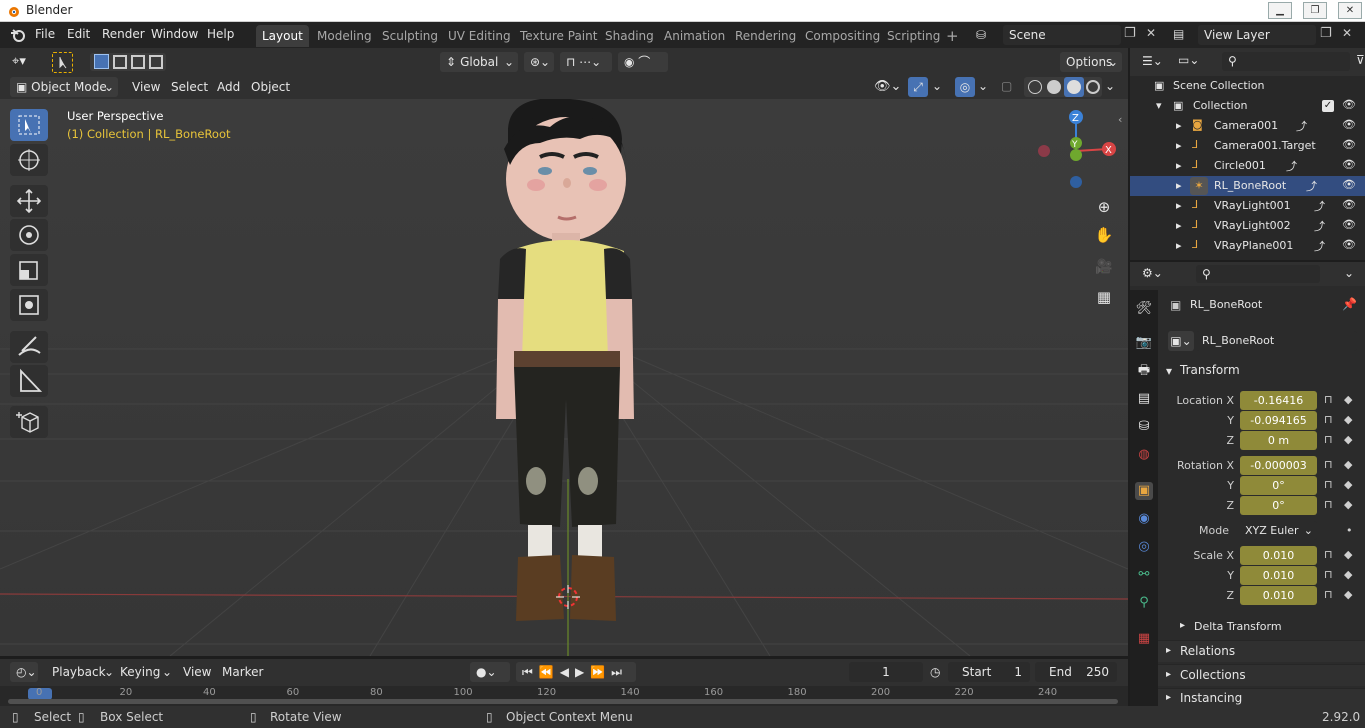  I want to click on select-box-tool, so click(29, 125).